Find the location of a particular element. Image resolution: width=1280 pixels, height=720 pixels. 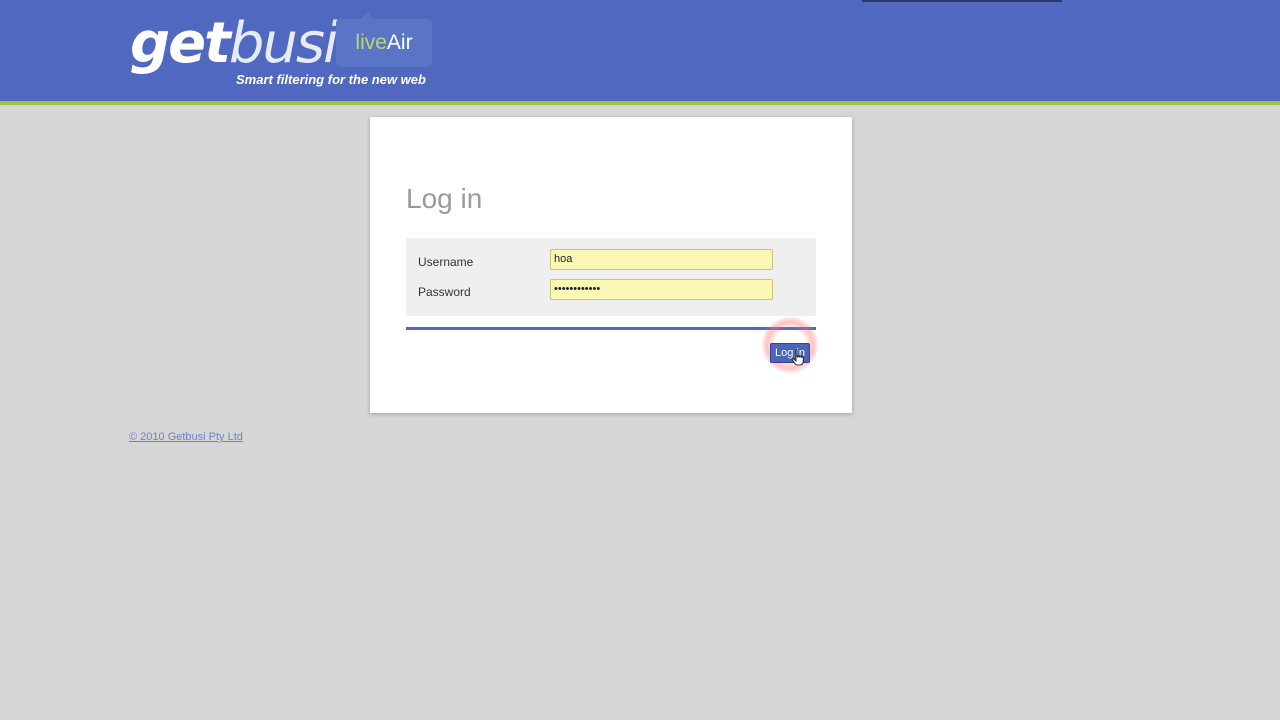

form-divider is located at coordinates (611, 328).